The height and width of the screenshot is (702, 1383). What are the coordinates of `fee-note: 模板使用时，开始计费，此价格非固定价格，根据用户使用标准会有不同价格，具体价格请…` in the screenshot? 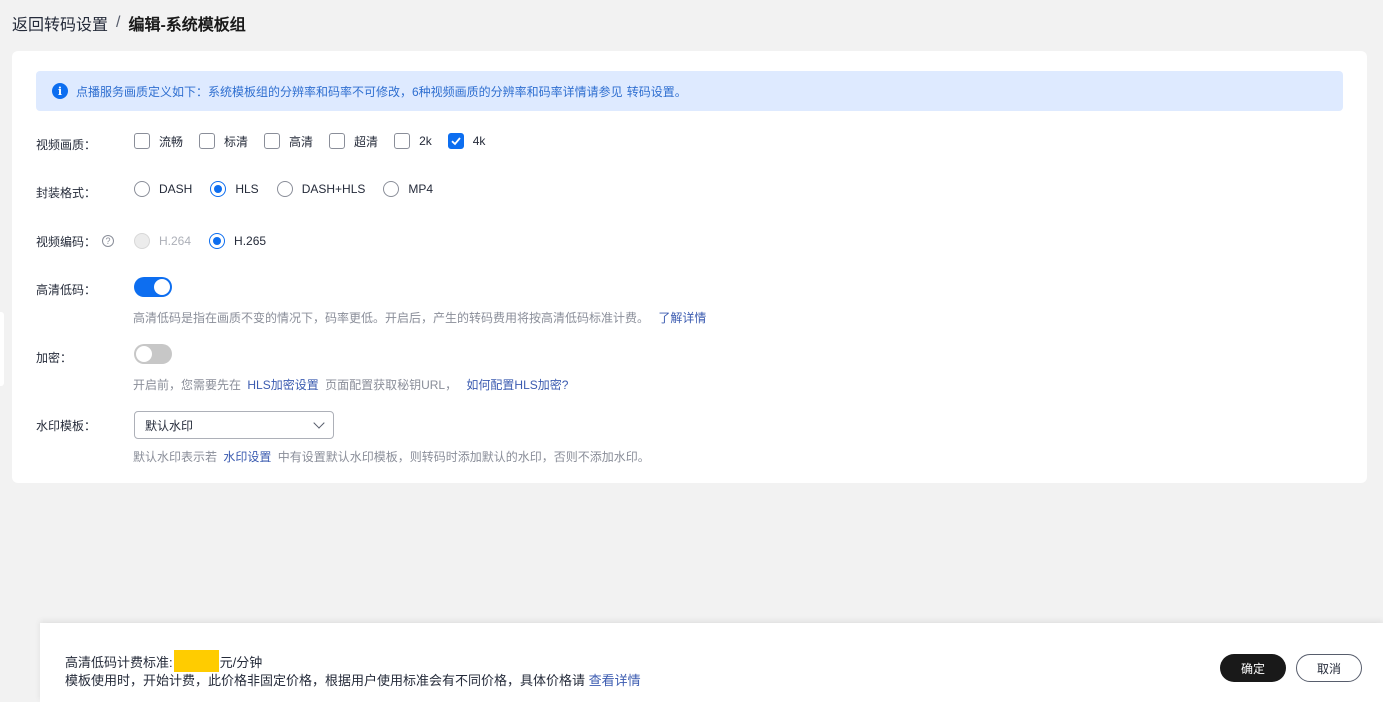 It's located at (353, 679).